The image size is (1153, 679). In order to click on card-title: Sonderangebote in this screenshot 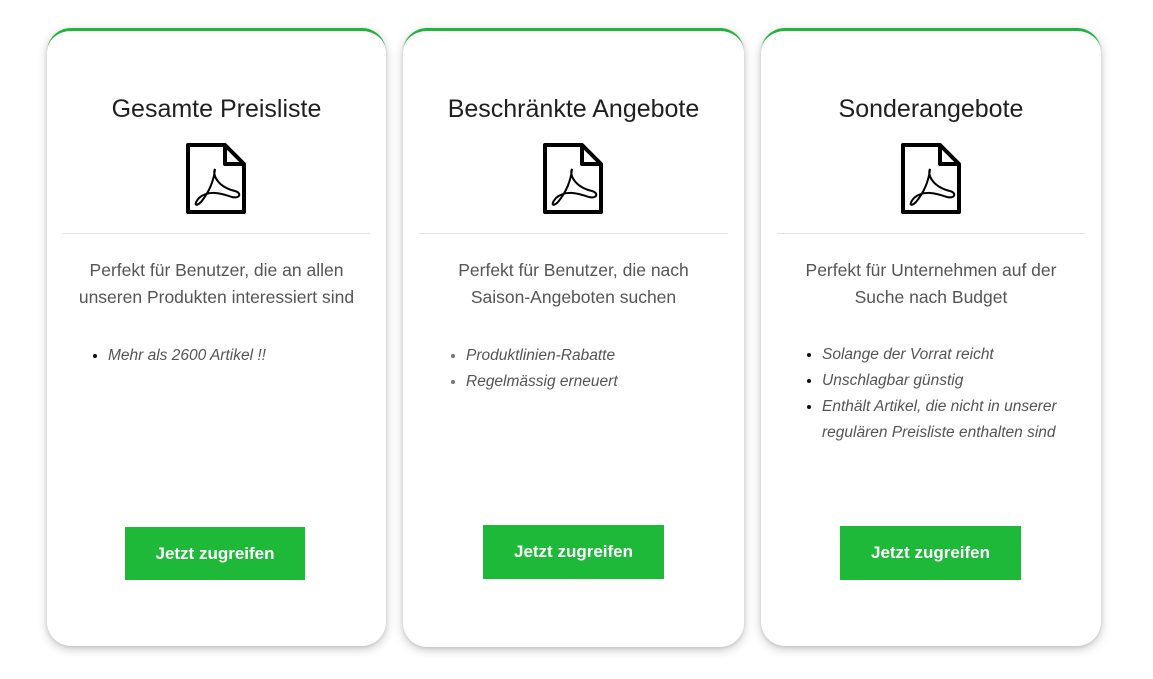, I will do `click(931, 109)`.